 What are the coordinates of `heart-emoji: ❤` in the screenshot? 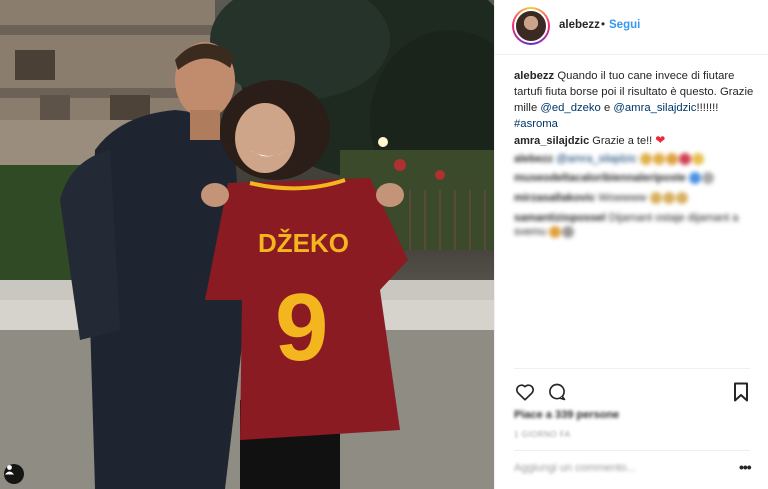 It's located at (660, 140).